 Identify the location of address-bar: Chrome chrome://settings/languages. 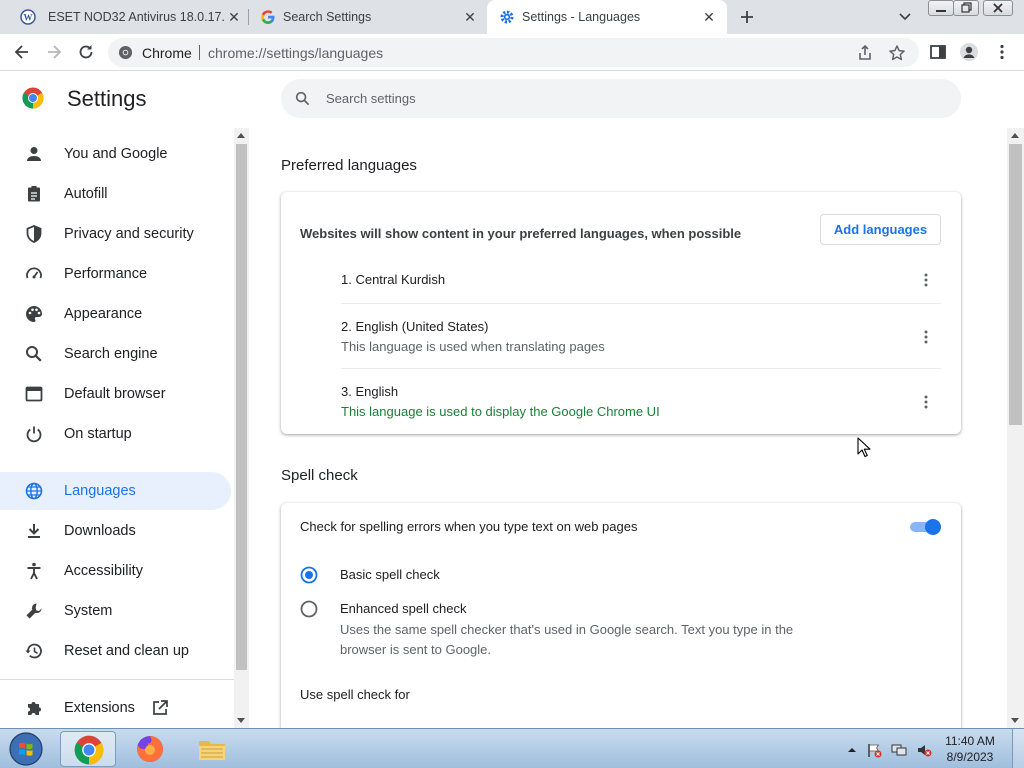
(513, 52).